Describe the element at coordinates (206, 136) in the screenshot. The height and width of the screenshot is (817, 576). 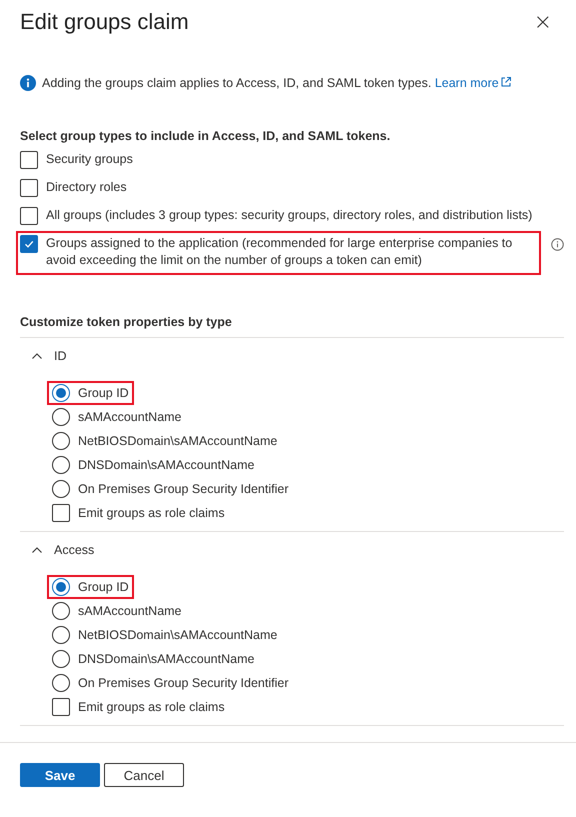
I see `group-types-heading: Select group types to include in Access, ID, and SAML tokens.` at that location.